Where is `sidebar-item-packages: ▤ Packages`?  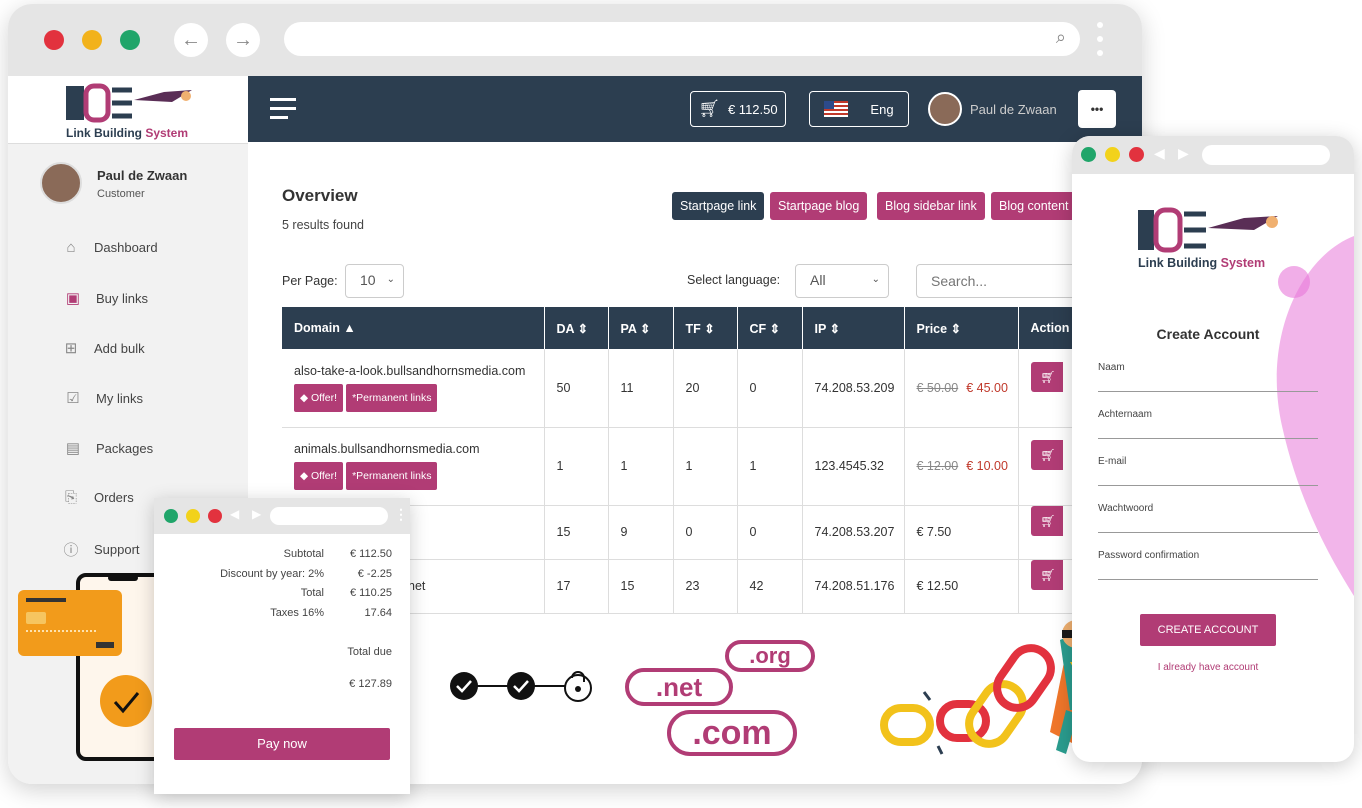 sidebar-item-packages: ▤ Packages is located at coordinates (108, 448).